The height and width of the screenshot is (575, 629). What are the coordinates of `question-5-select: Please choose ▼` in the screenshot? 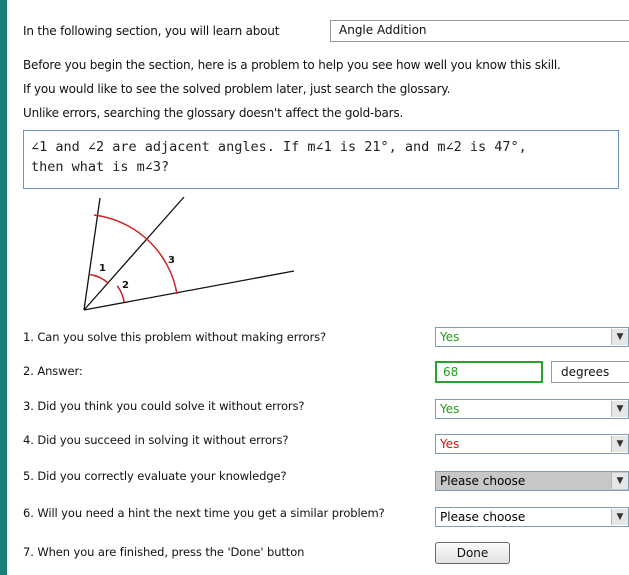 It's located at (532, 481).